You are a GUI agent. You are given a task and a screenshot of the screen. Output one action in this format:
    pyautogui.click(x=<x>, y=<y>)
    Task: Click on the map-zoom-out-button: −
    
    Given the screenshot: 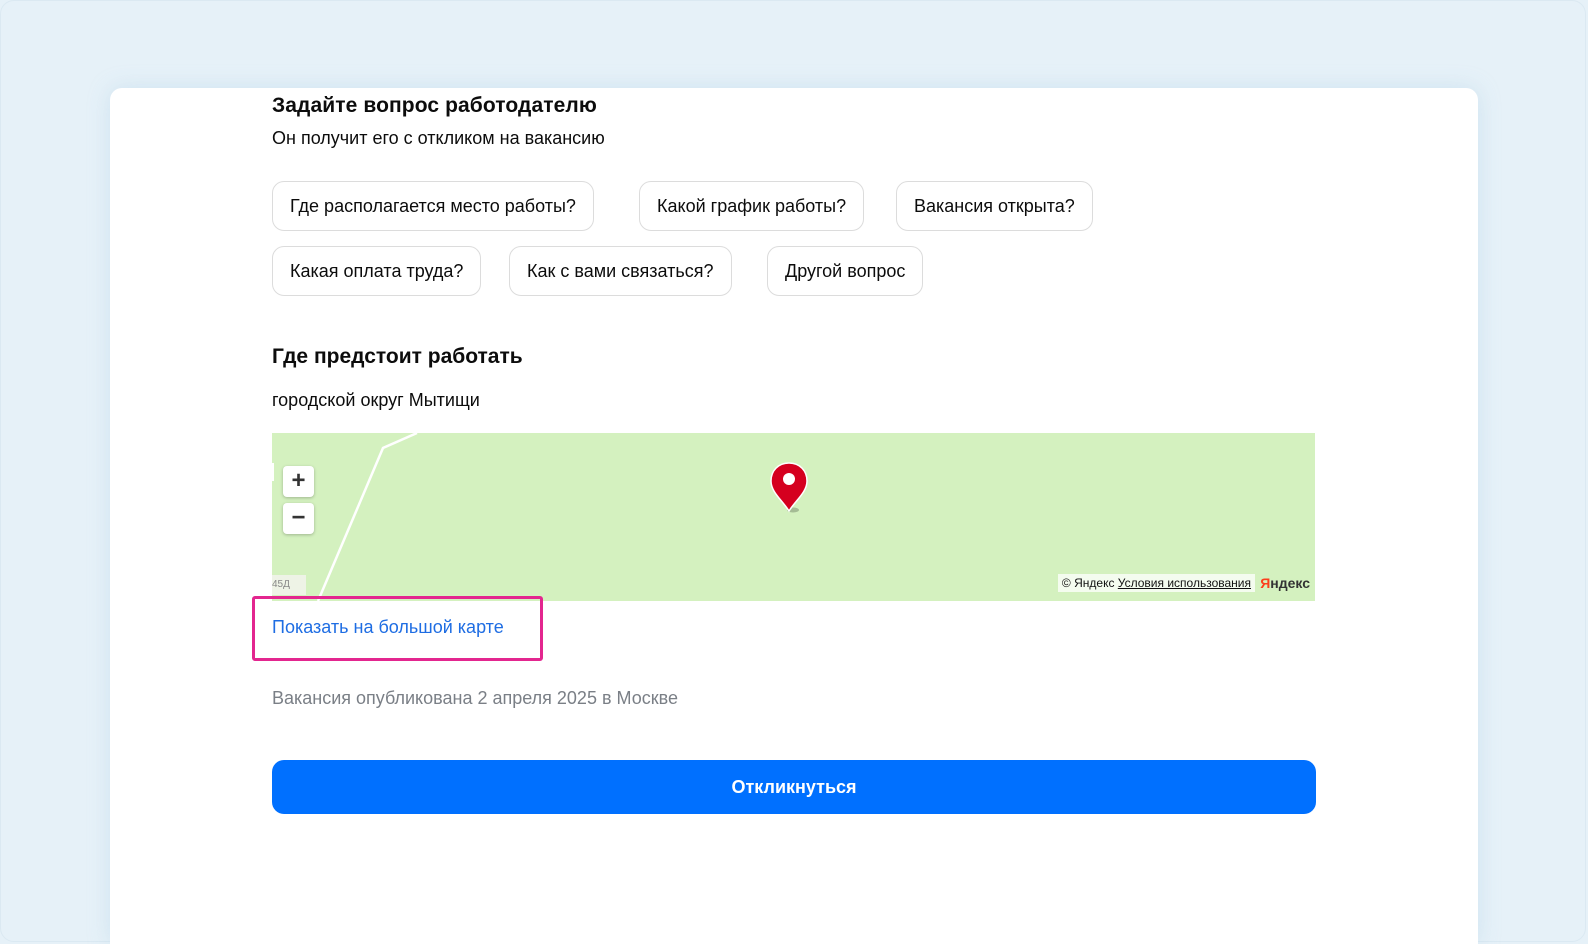 What is the action you would take?
    pyautogui.click(x=298, y=518)
    